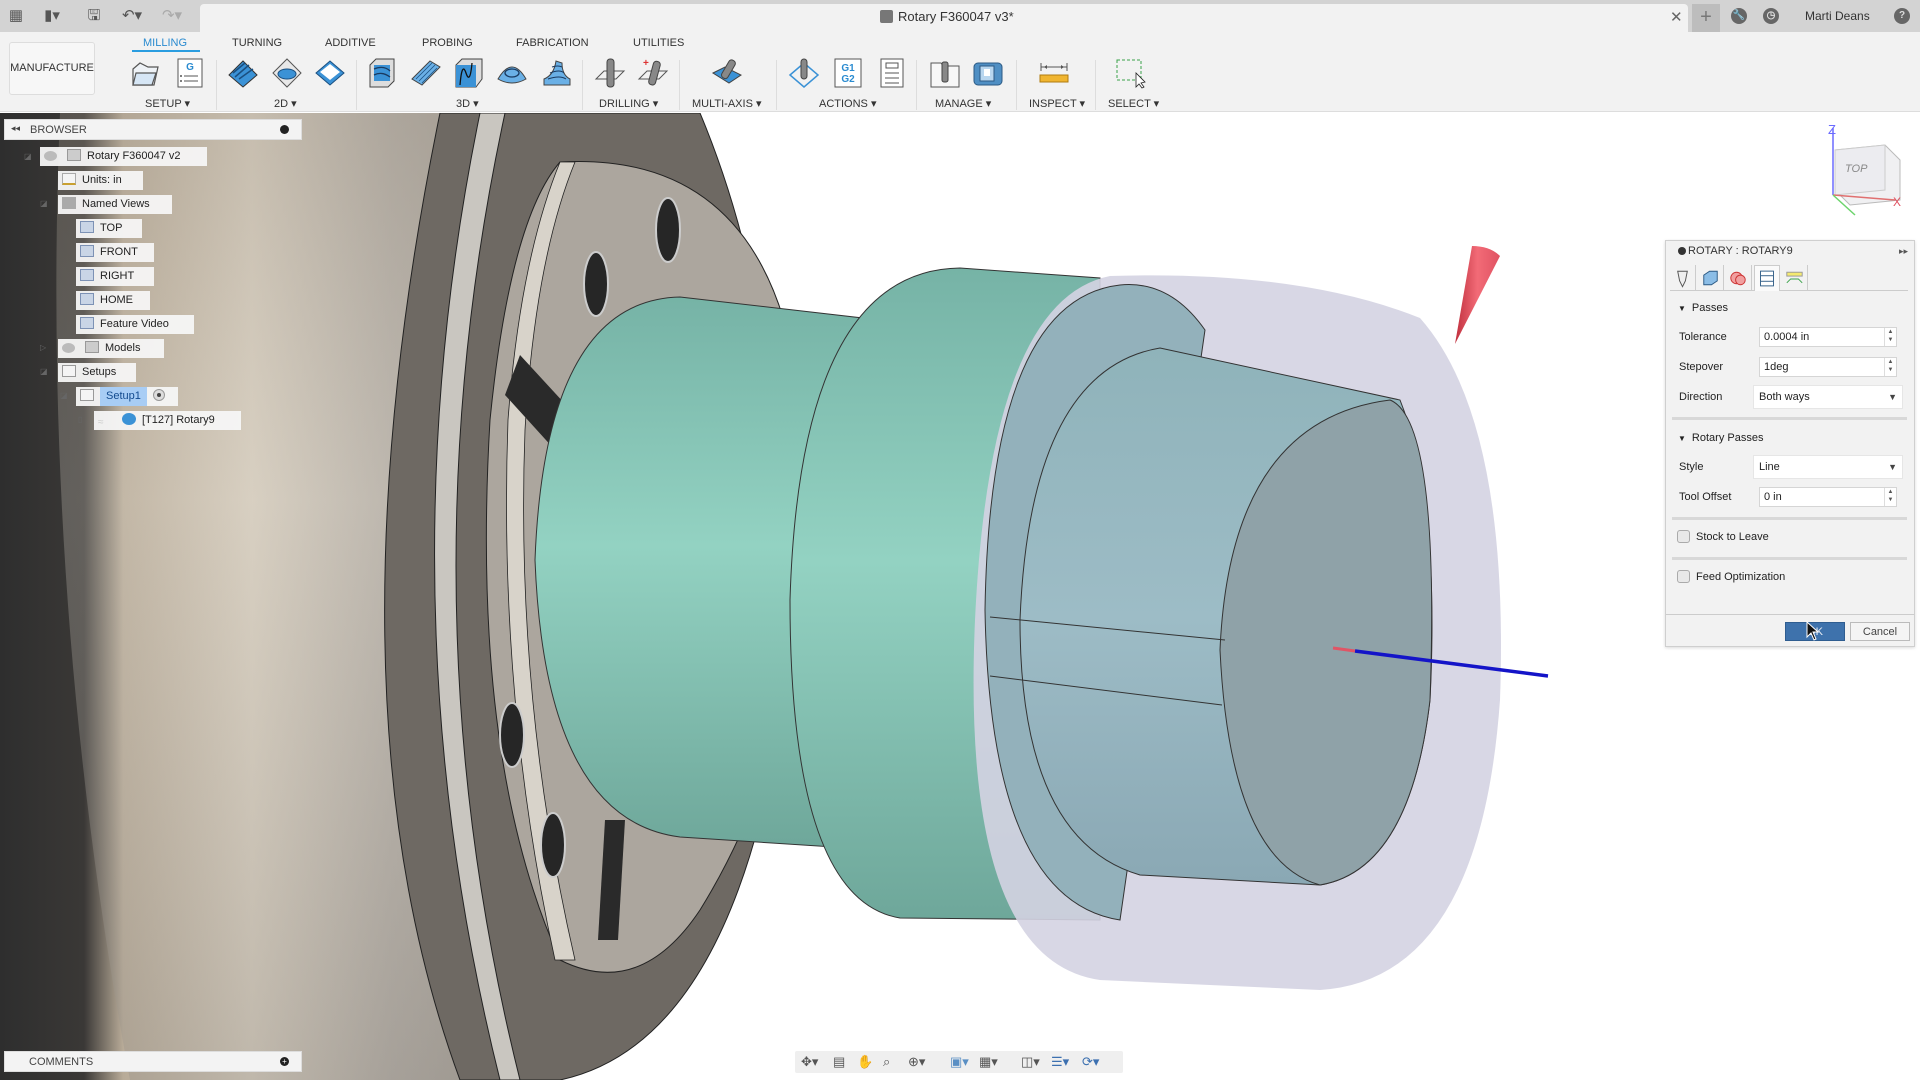  I want to click on tool-offset-input: 0 in ▲ ▼, so click(1828, 497).